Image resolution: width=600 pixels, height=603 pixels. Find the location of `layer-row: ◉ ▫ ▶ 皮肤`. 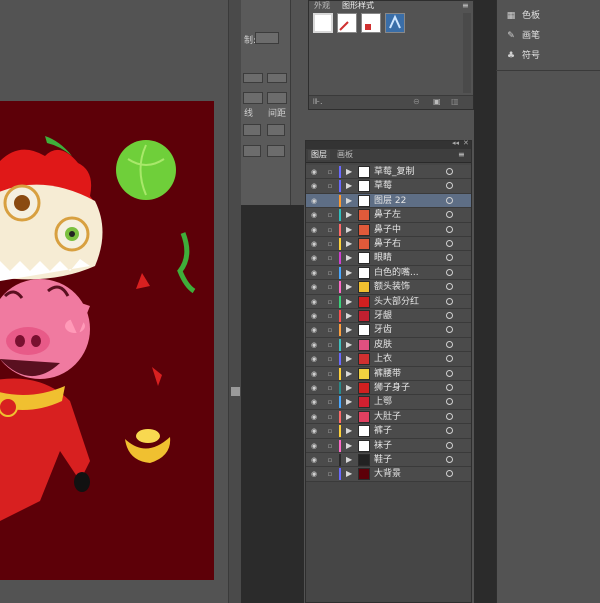

layer-row: ◉ ▫ ▶ 皮肤 is located at coordinates (388, 345).